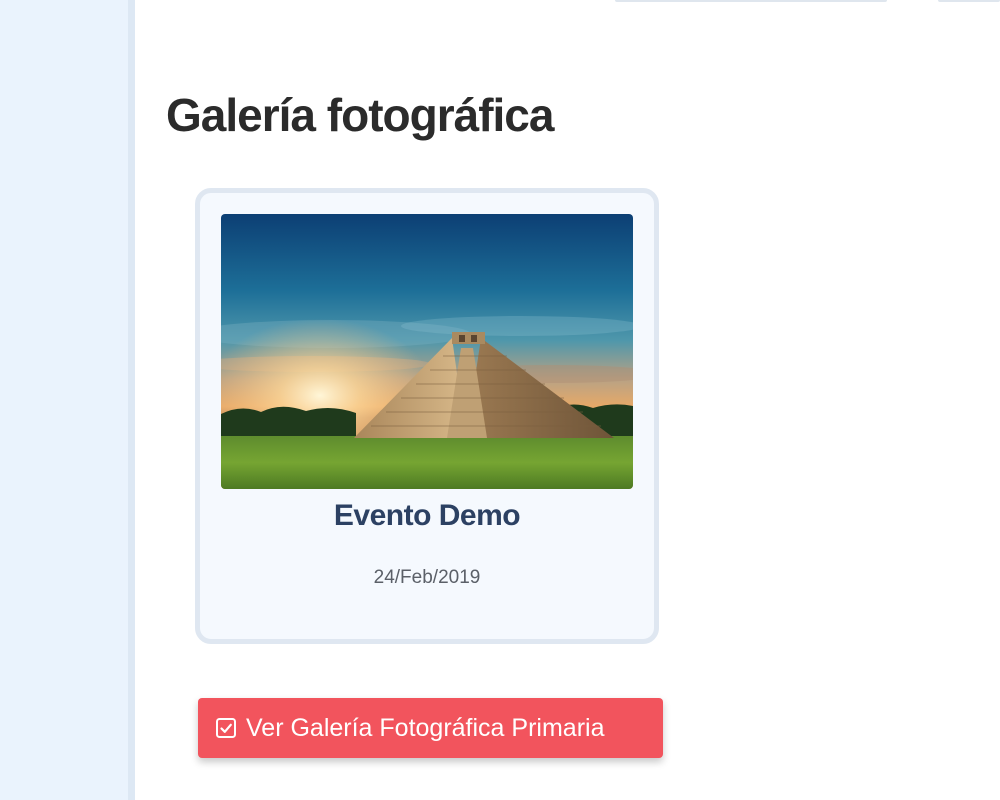 The image size is (1000, 800). I want to click on check-square-icon, so click(226, 728).